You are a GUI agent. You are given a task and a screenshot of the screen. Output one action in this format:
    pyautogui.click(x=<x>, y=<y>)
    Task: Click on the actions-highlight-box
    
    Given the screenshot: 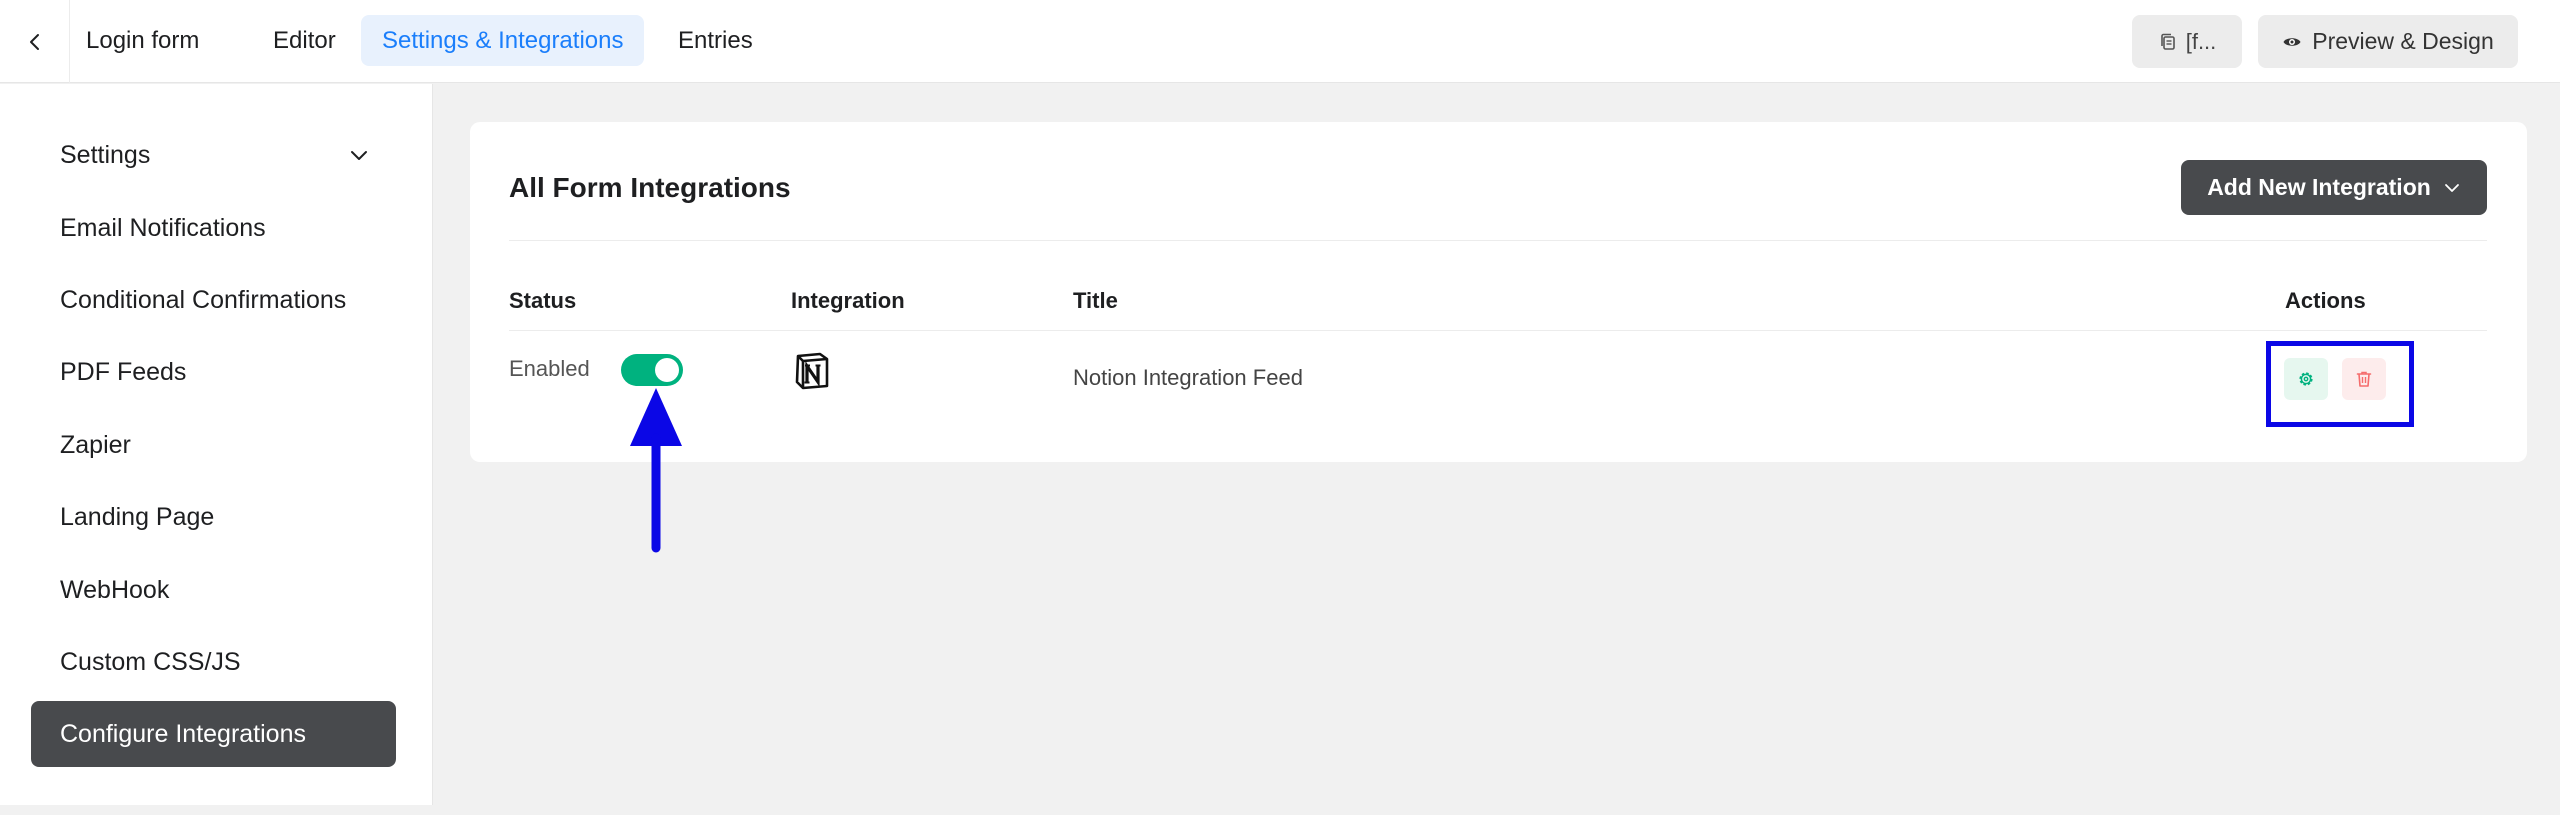 What is the action you would take?
    pyautogui.click(x=2340, y=384)
    